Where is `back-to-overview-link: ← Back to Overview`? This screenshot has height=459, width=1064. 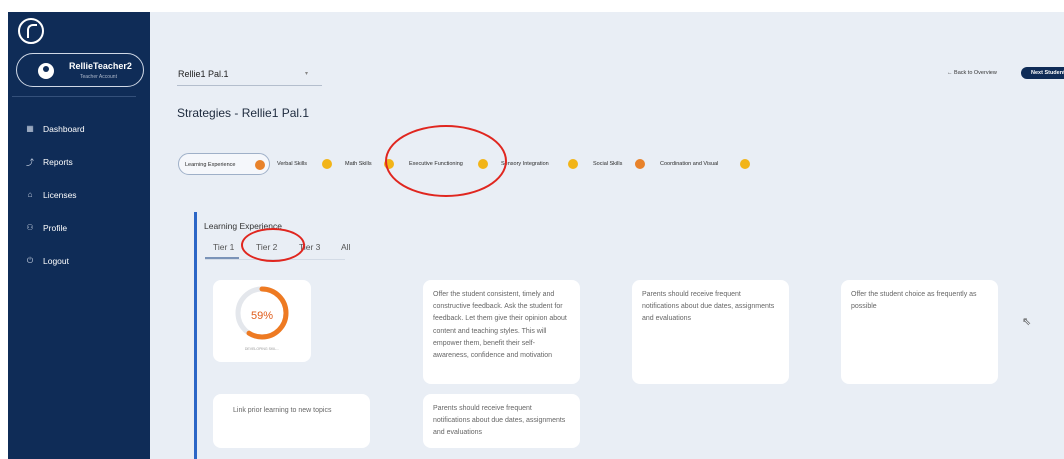 back-to-overview-link: ← Back to Overview is located at coordinates (972, 73).